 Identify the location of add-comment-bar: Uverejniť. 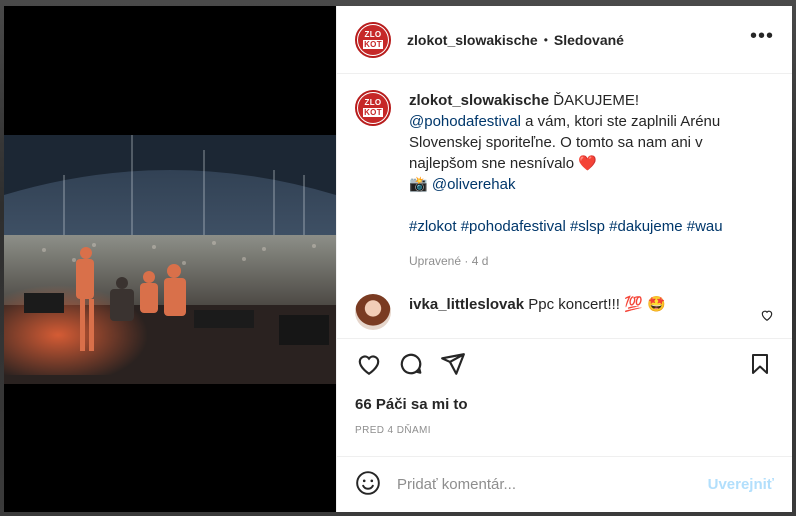
(564, 484).